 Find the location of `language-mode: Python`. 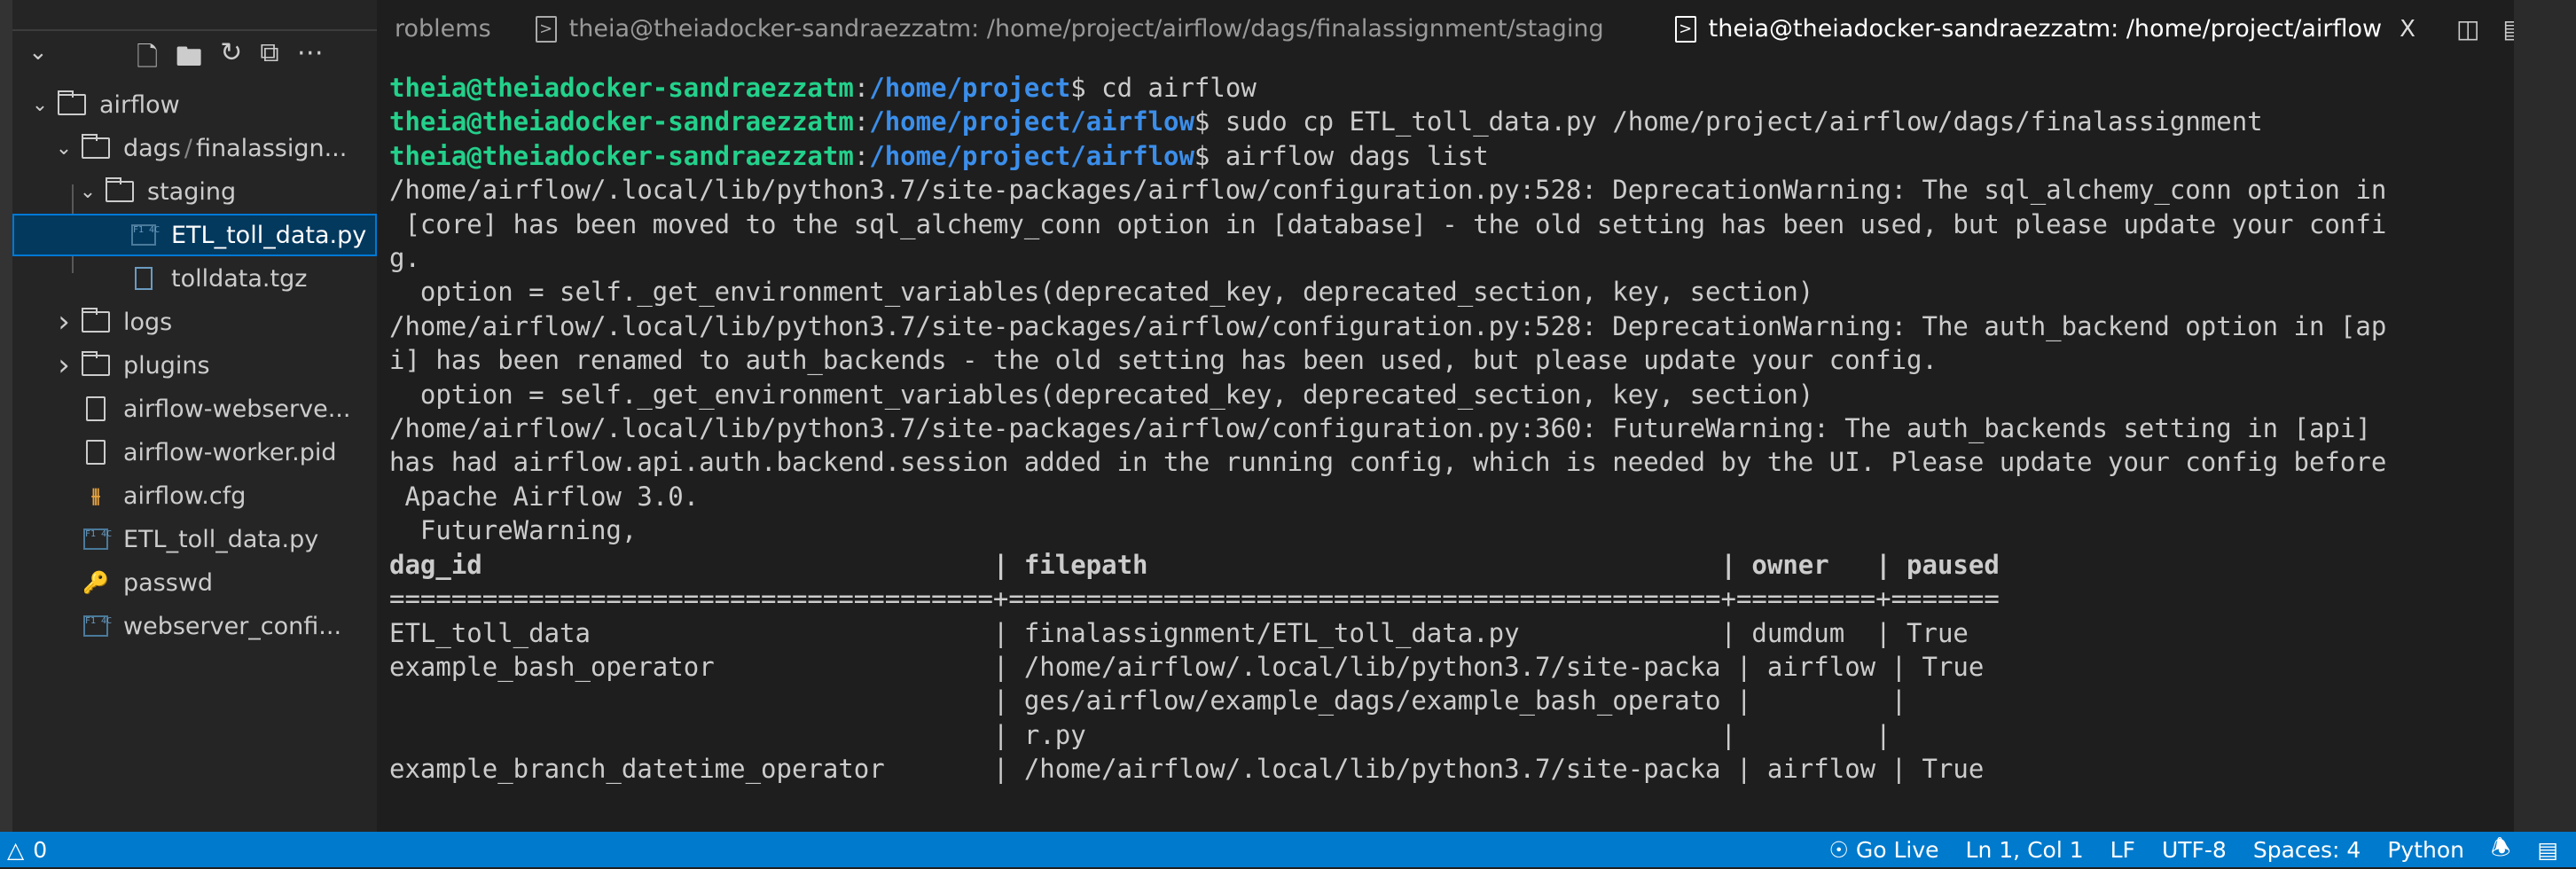

language-mode: Python is located at coordinates (2425, 850).